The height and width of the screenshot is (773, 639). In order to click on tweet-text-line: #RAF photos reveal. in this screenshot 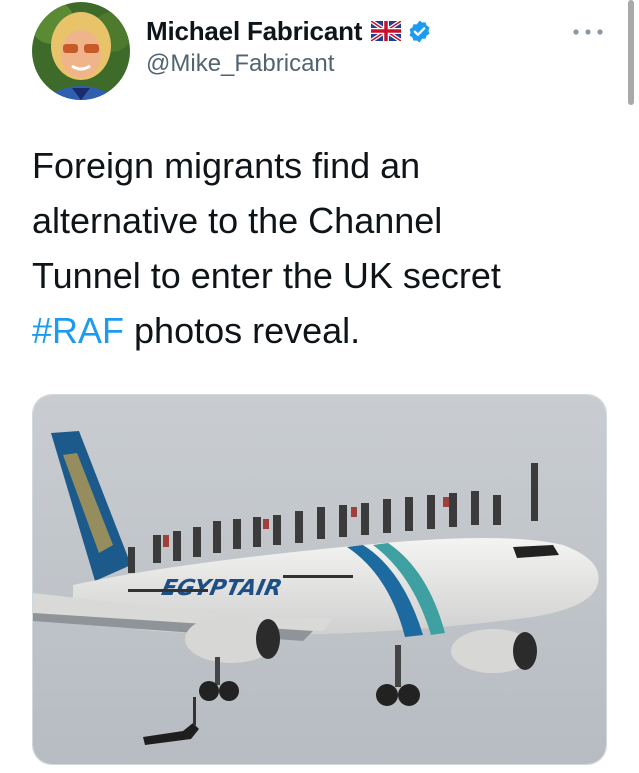, I will do `click(312, 330)`.